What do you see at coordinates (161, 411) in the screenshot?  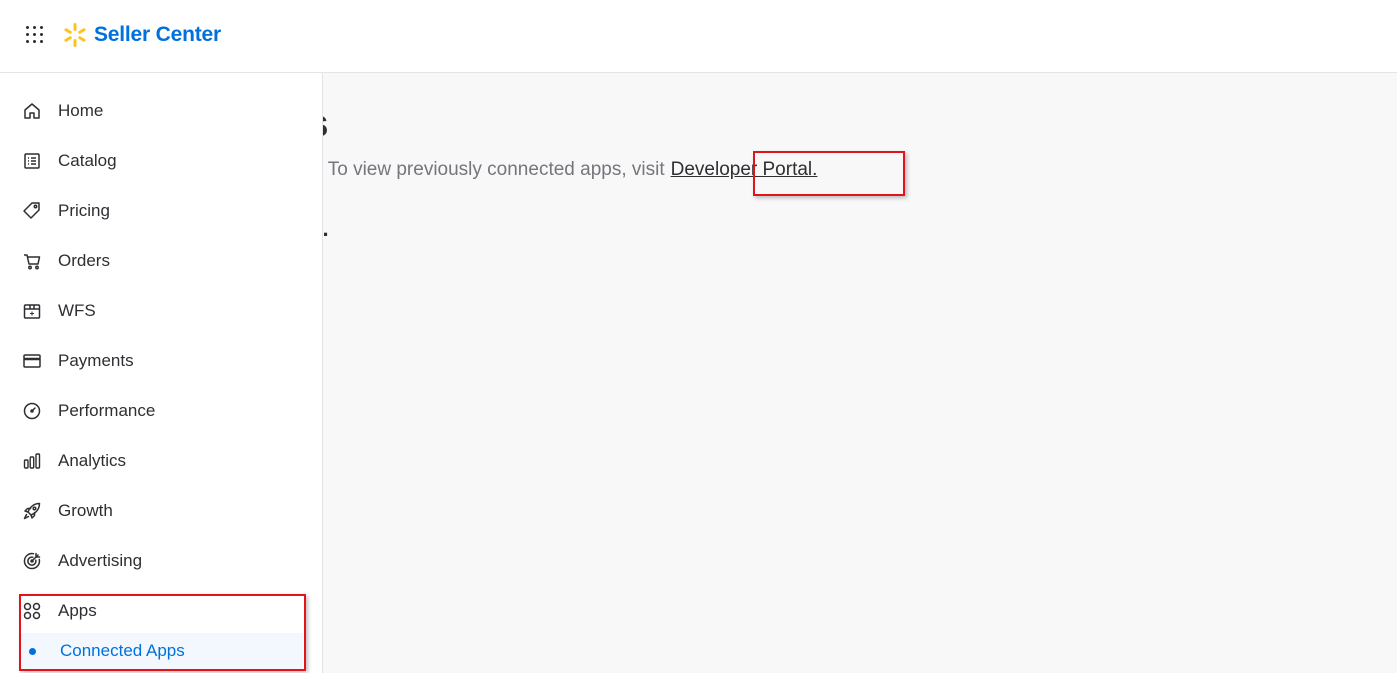 I see `sidebar-item-performance: Performance` at bounding box center [161, 411].